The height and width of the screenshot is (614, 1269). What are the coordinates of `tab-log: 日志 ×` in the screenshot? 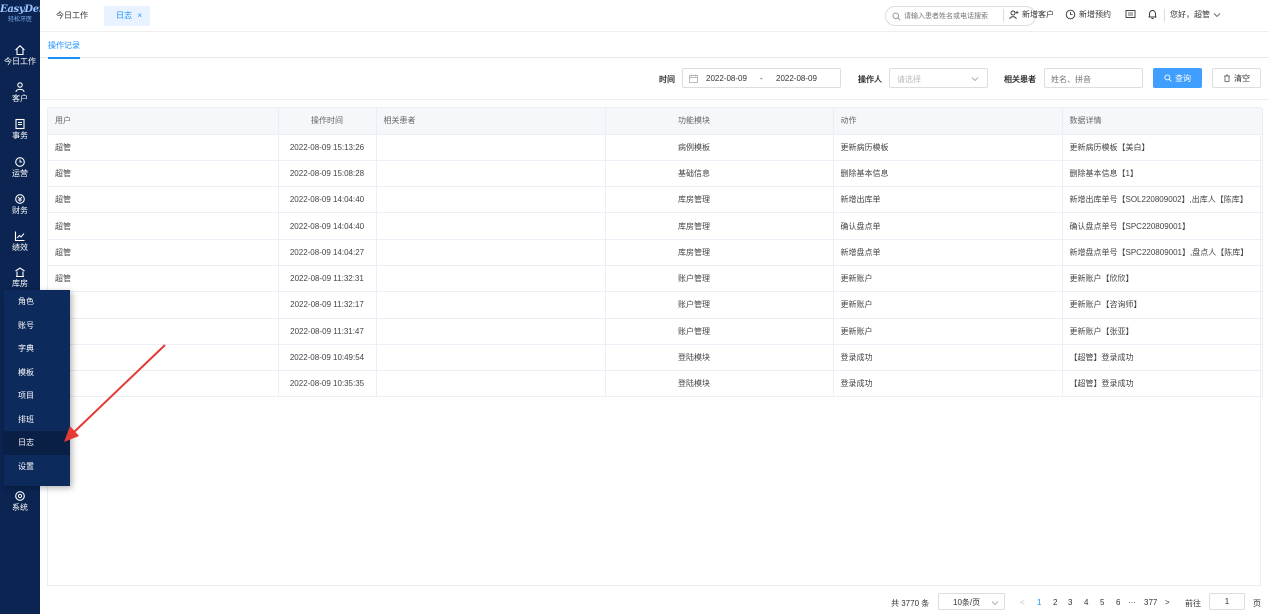 It's located at (127, 16).